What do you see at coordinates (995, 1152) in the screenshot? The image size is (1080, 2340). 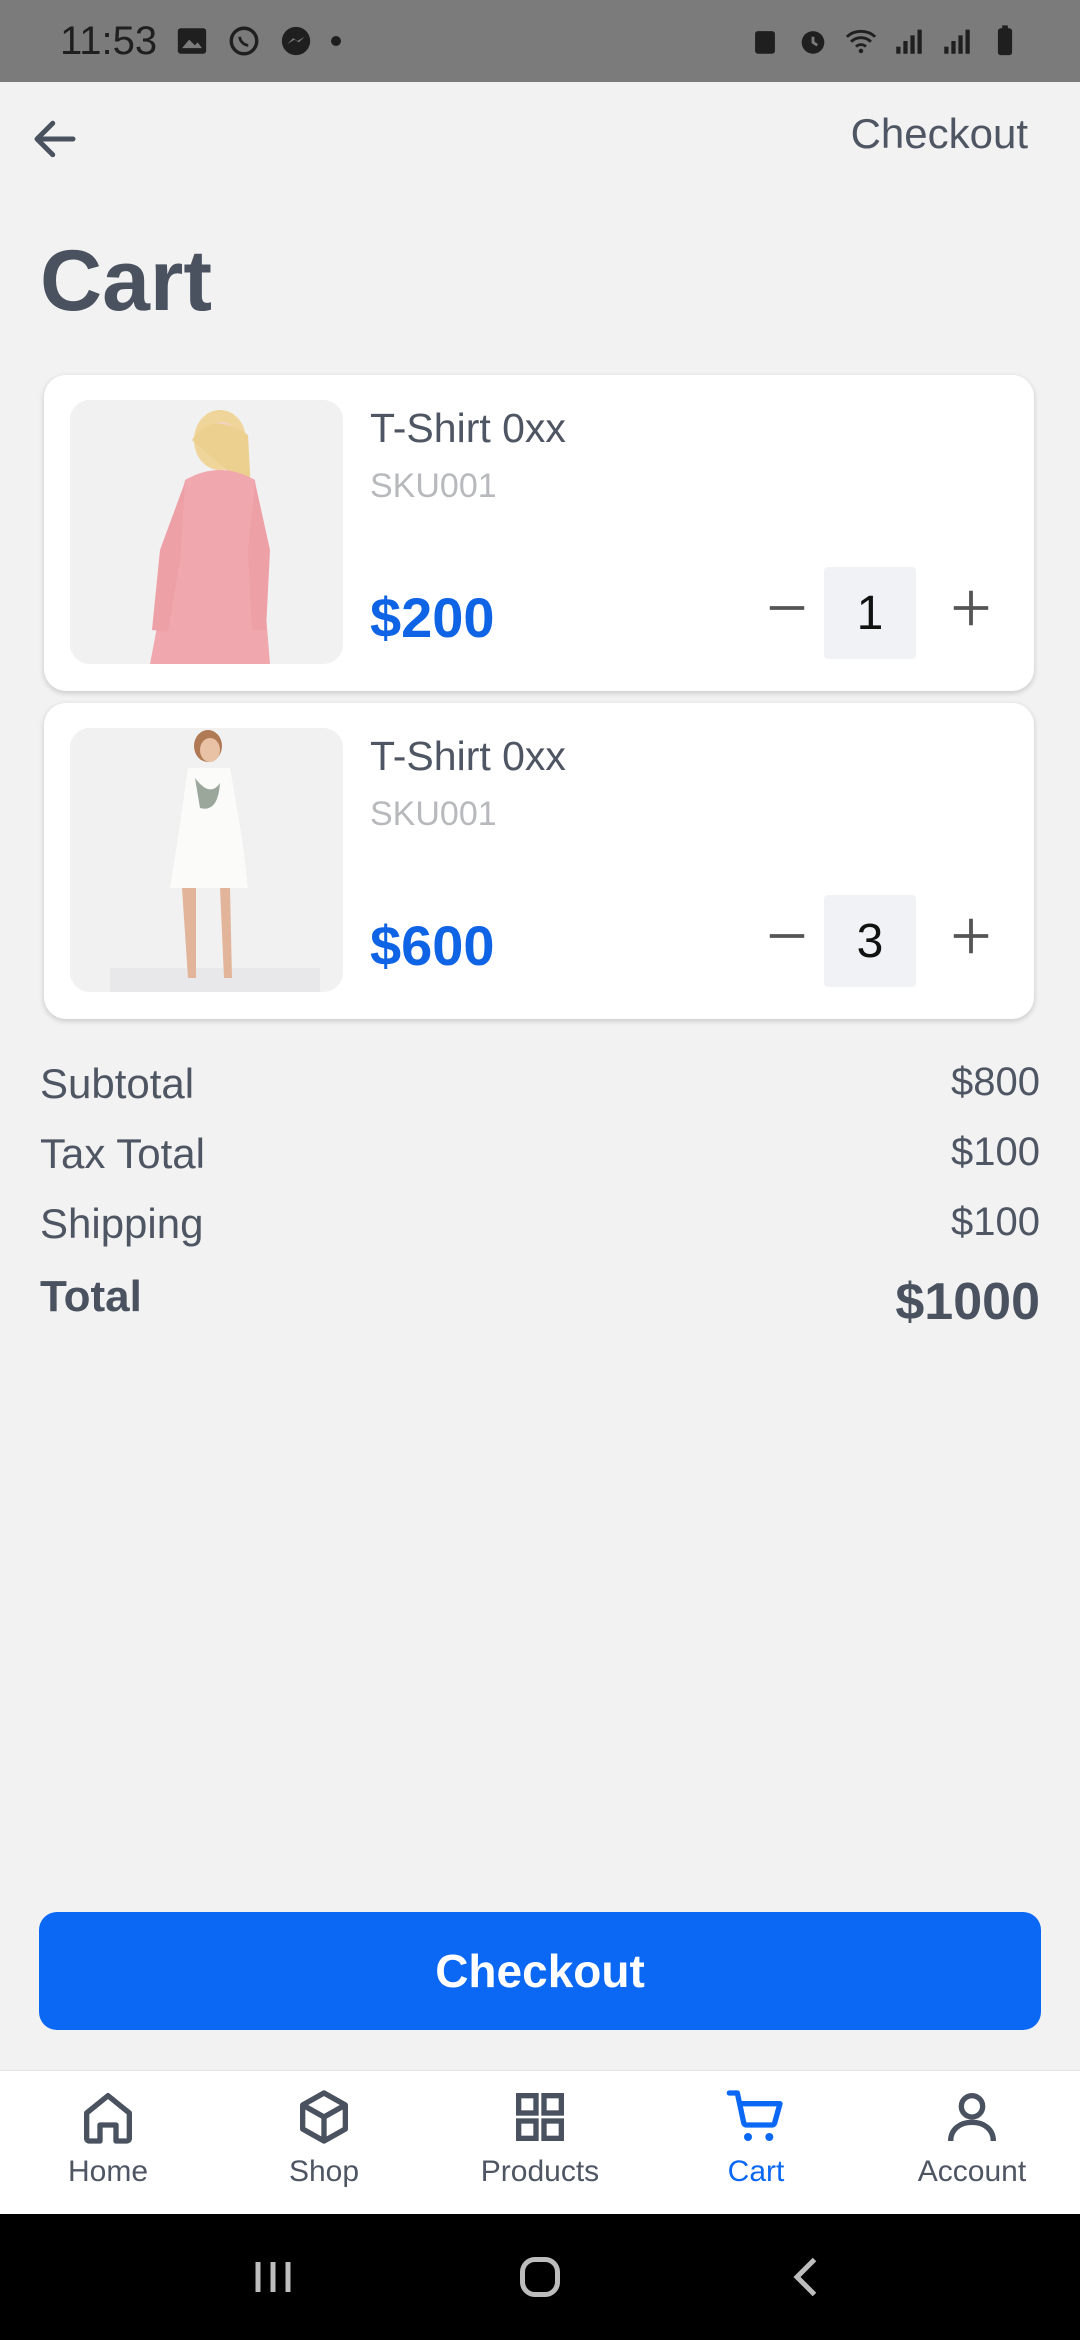 I see `tax-value: $100` at bounding box center [995, 1152].